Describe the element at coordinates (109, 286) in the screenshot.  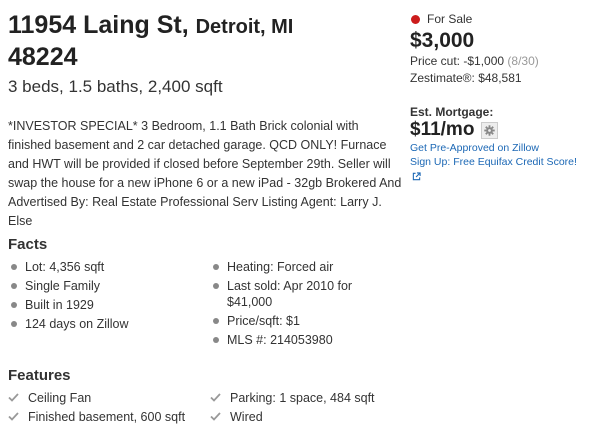
I see `fact-item: Single Family` at that location.